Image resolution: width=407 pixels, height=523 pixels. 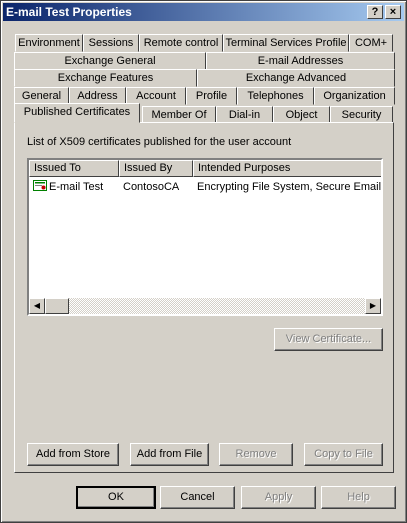 What do you see at coordinates (358, 497) in the screenshot?
I see `help-button: Help` at bounding box center [358, 497].